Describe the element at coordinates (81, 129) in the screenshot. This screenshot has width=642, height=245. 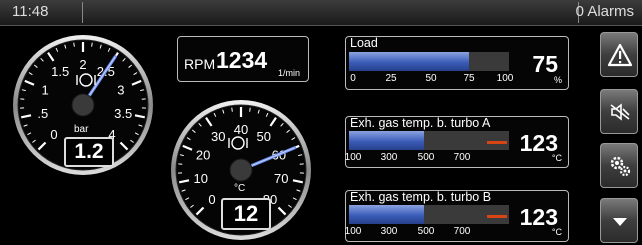
I see `boost-unit: bar` at that location.